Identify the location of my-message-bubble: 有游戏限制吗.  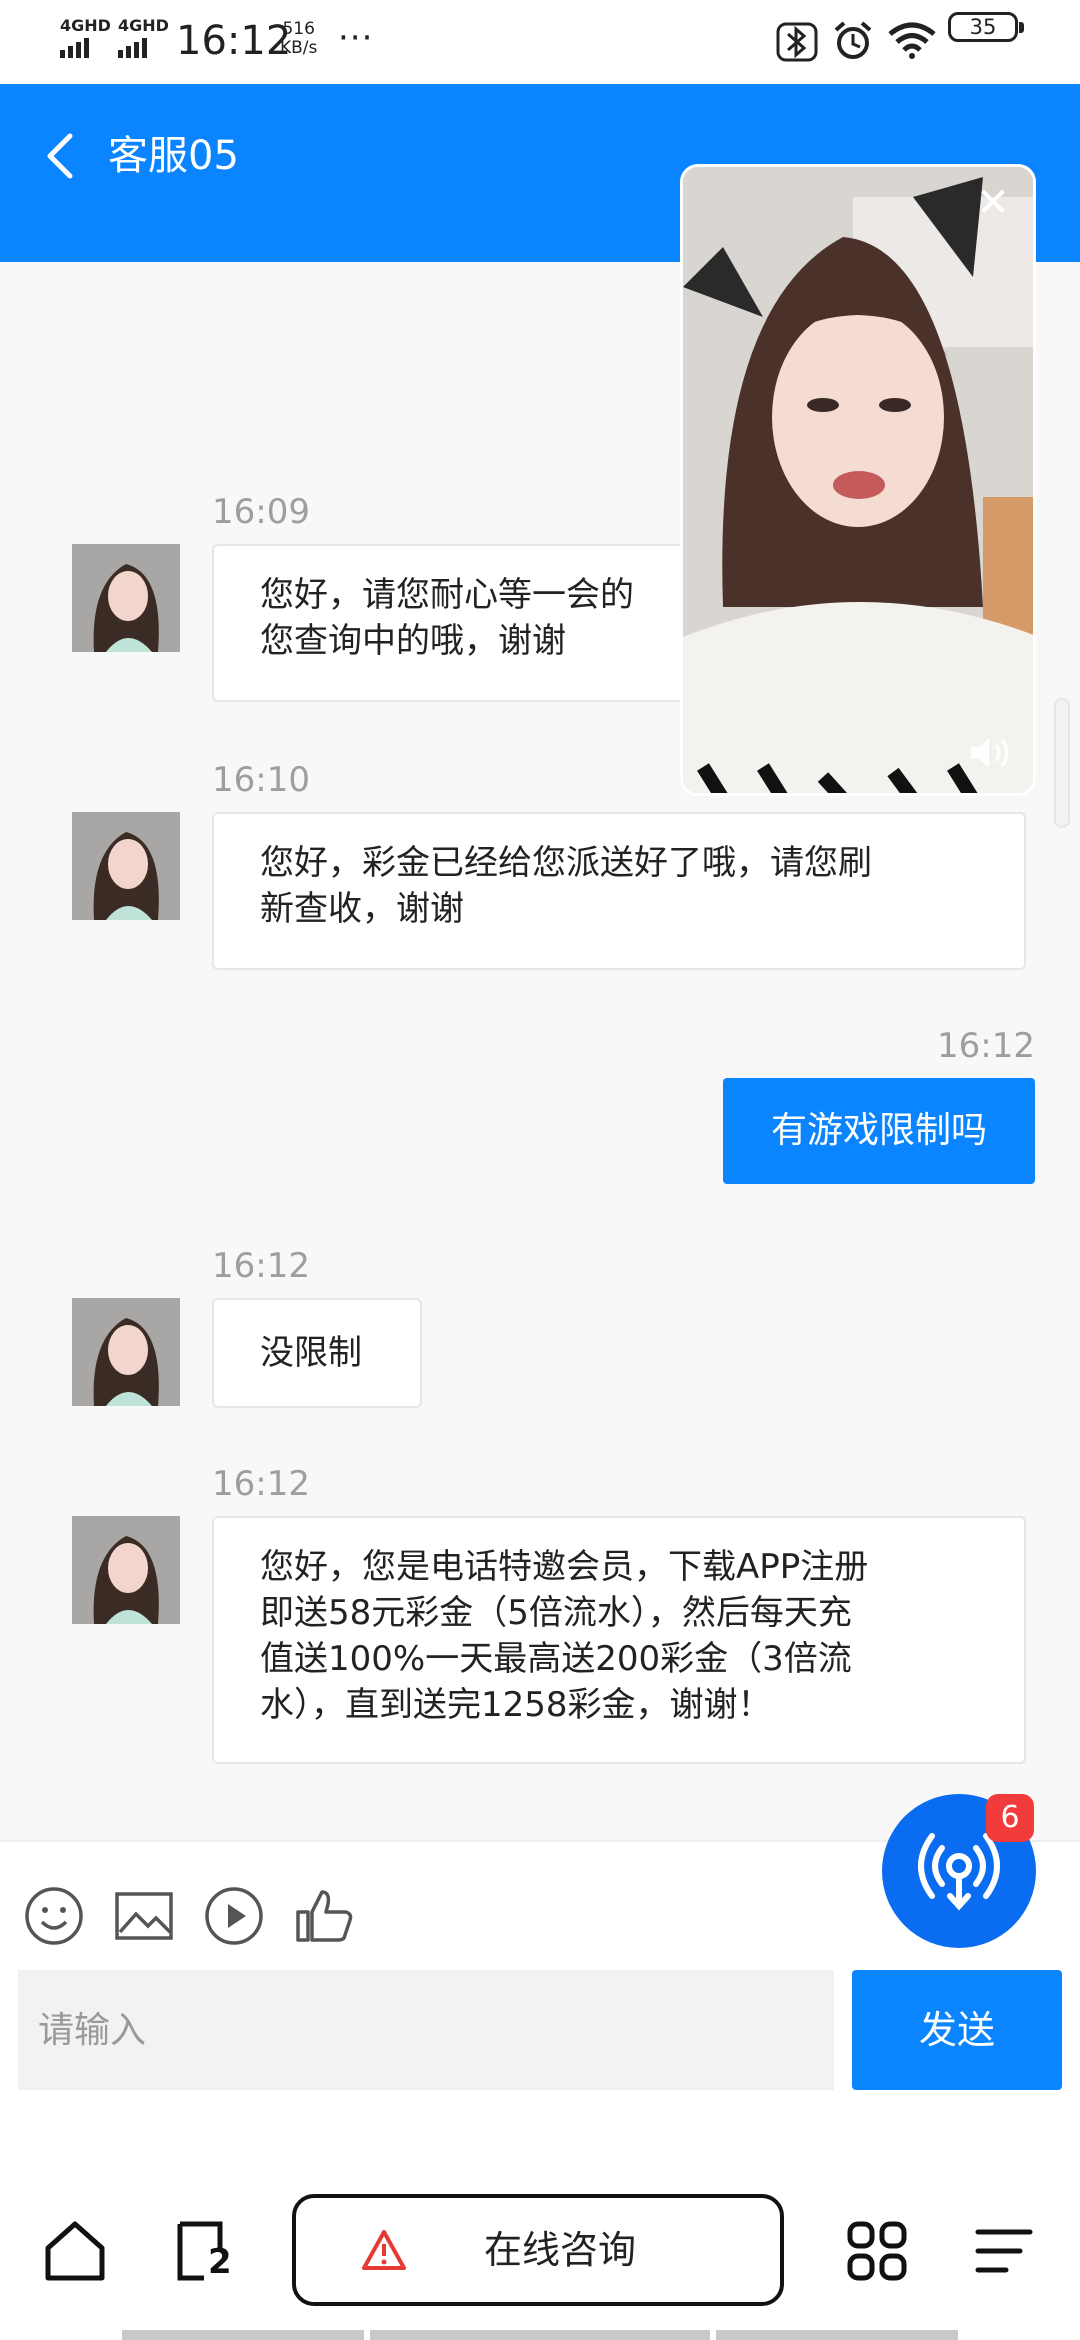
(878, 1131).